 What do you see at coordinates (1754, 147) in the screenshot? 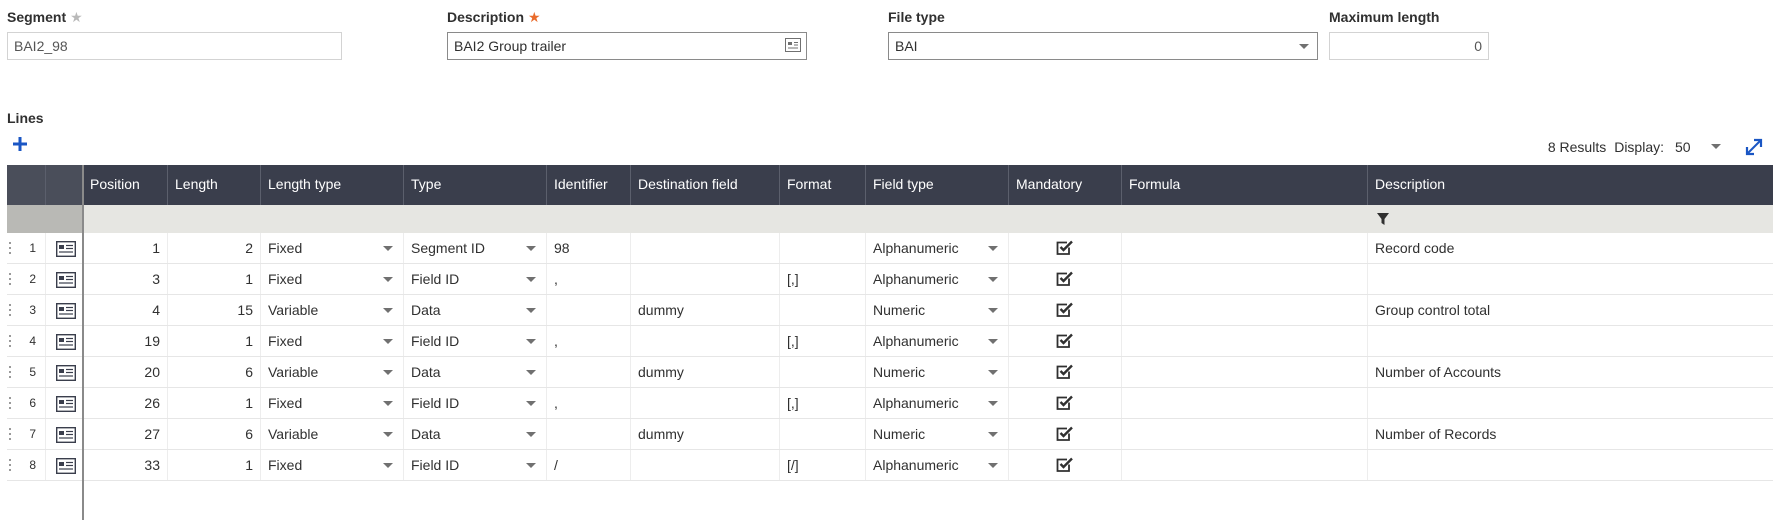
I see `expand-icon` at bounding box center [1754, 147].